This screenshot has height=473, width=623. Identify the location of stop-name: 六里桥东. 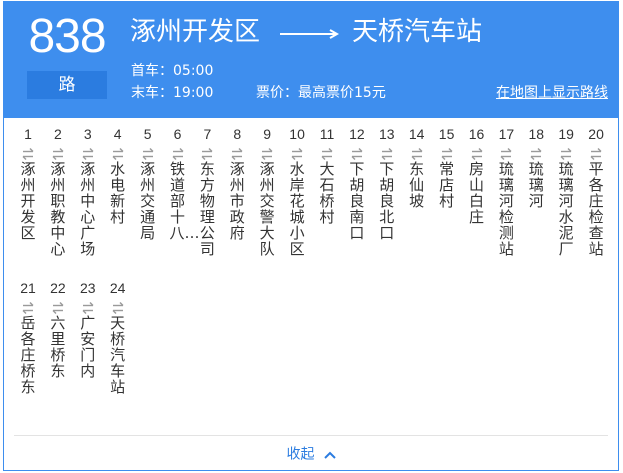
(58, 347).